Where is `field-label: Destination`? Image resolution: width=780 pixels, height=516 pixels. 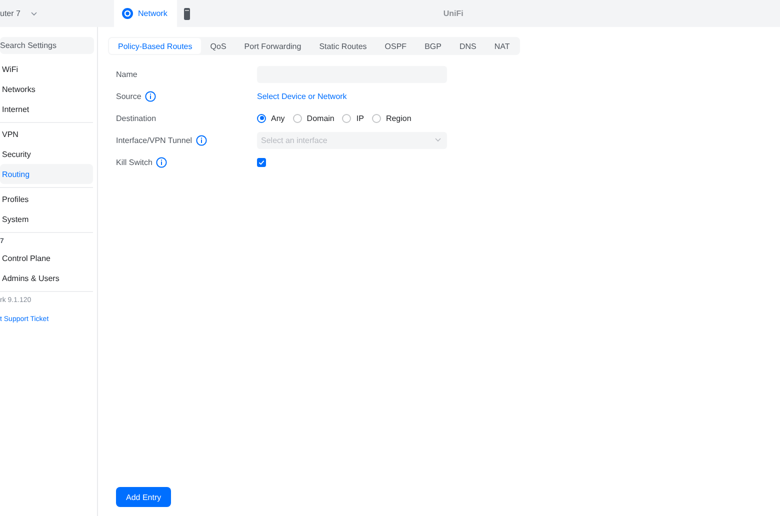 field-label: Destination is located at coordinates (136, 118).